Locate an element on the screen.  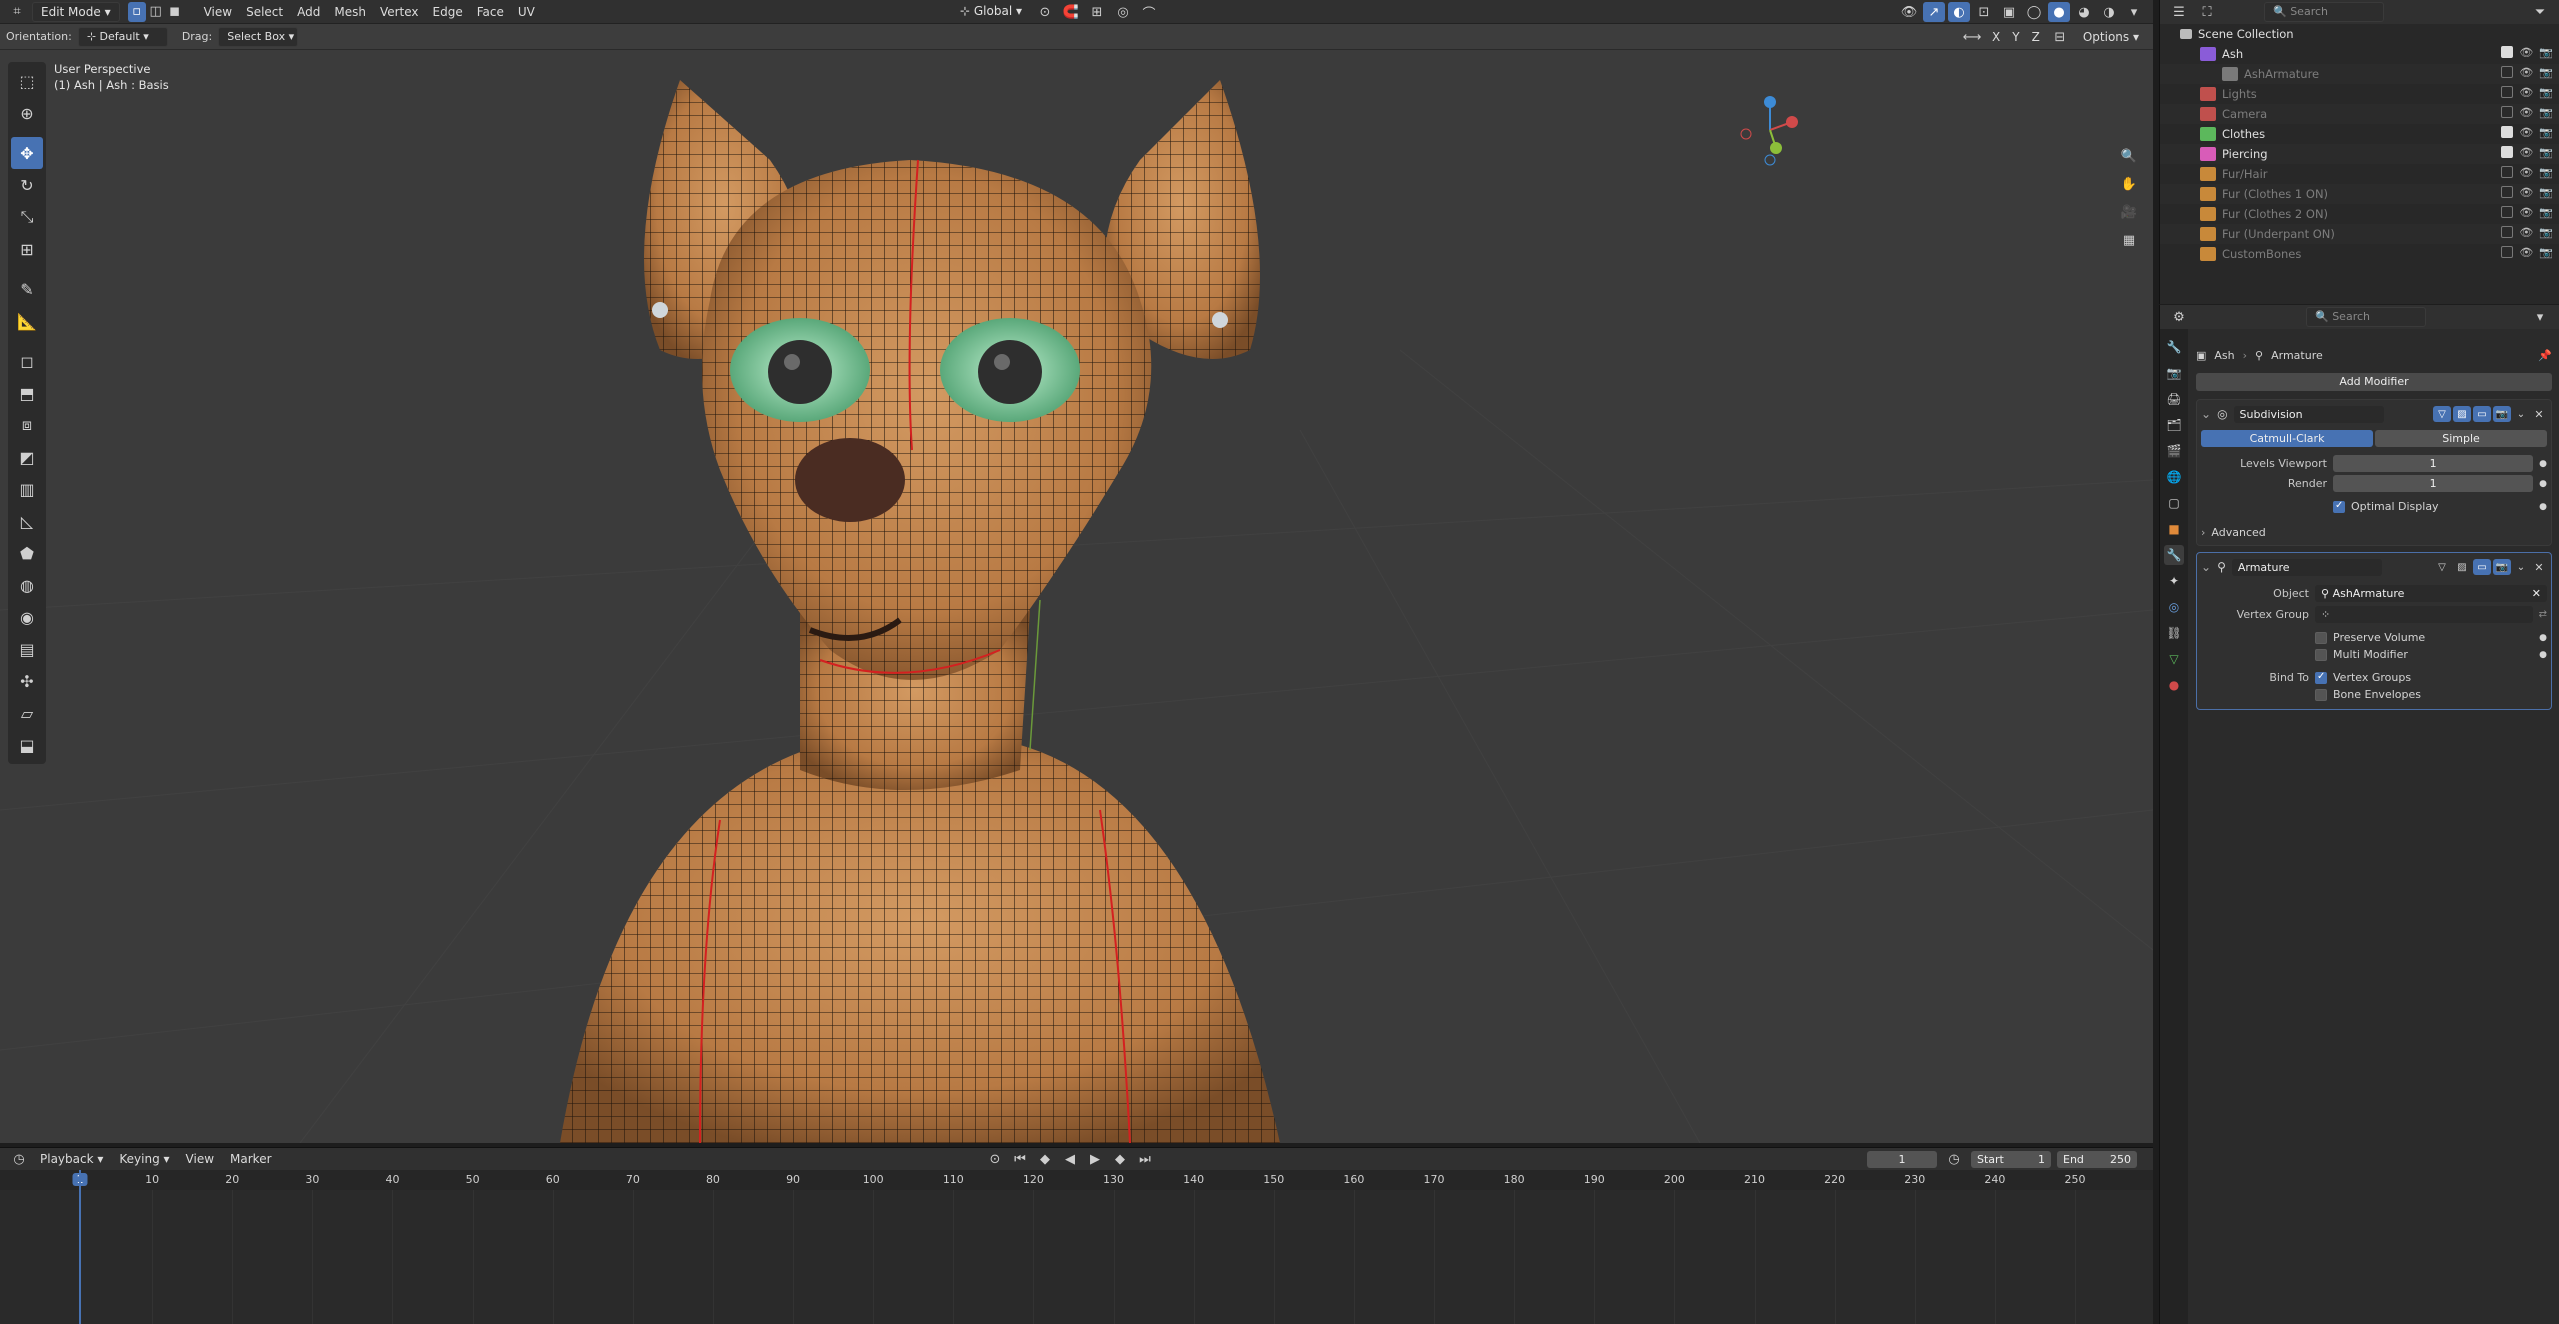
jump-start-icon: ⏮ is located at coordinates (1020, 1159).